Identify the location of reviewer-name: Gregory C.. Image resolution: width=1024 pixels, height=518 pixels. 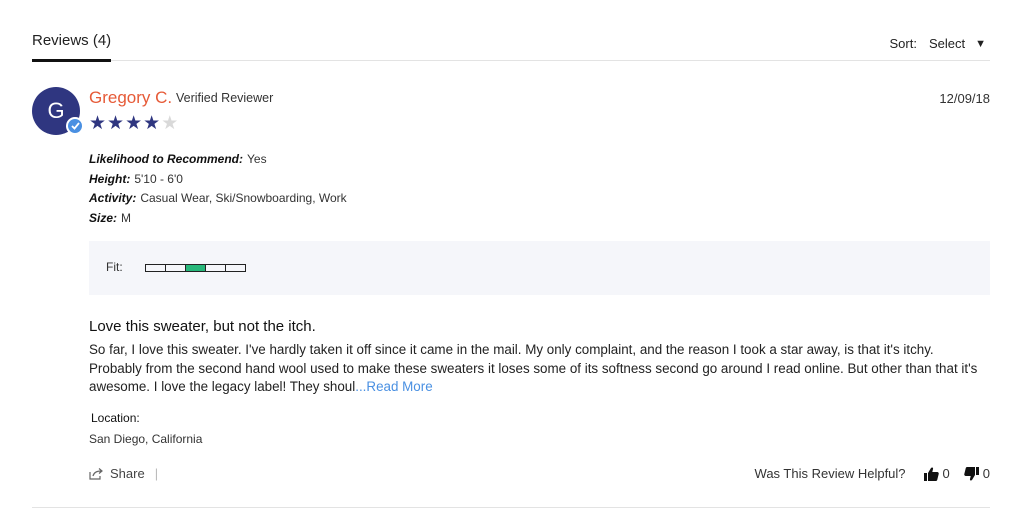
(131, 97).